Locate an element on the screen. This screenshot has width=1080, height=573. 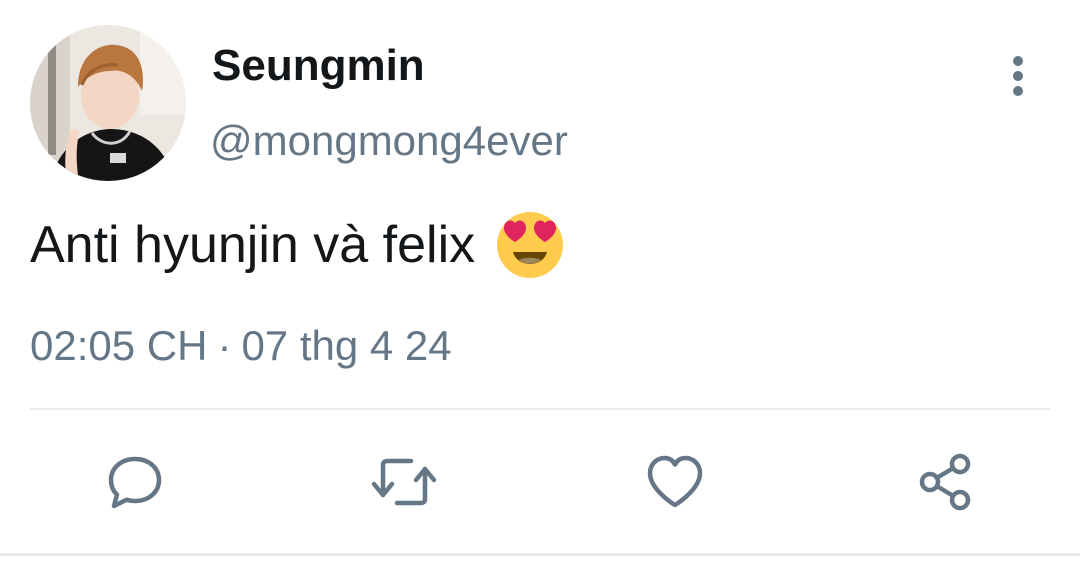
like-button is located at coordinates (675, 482).